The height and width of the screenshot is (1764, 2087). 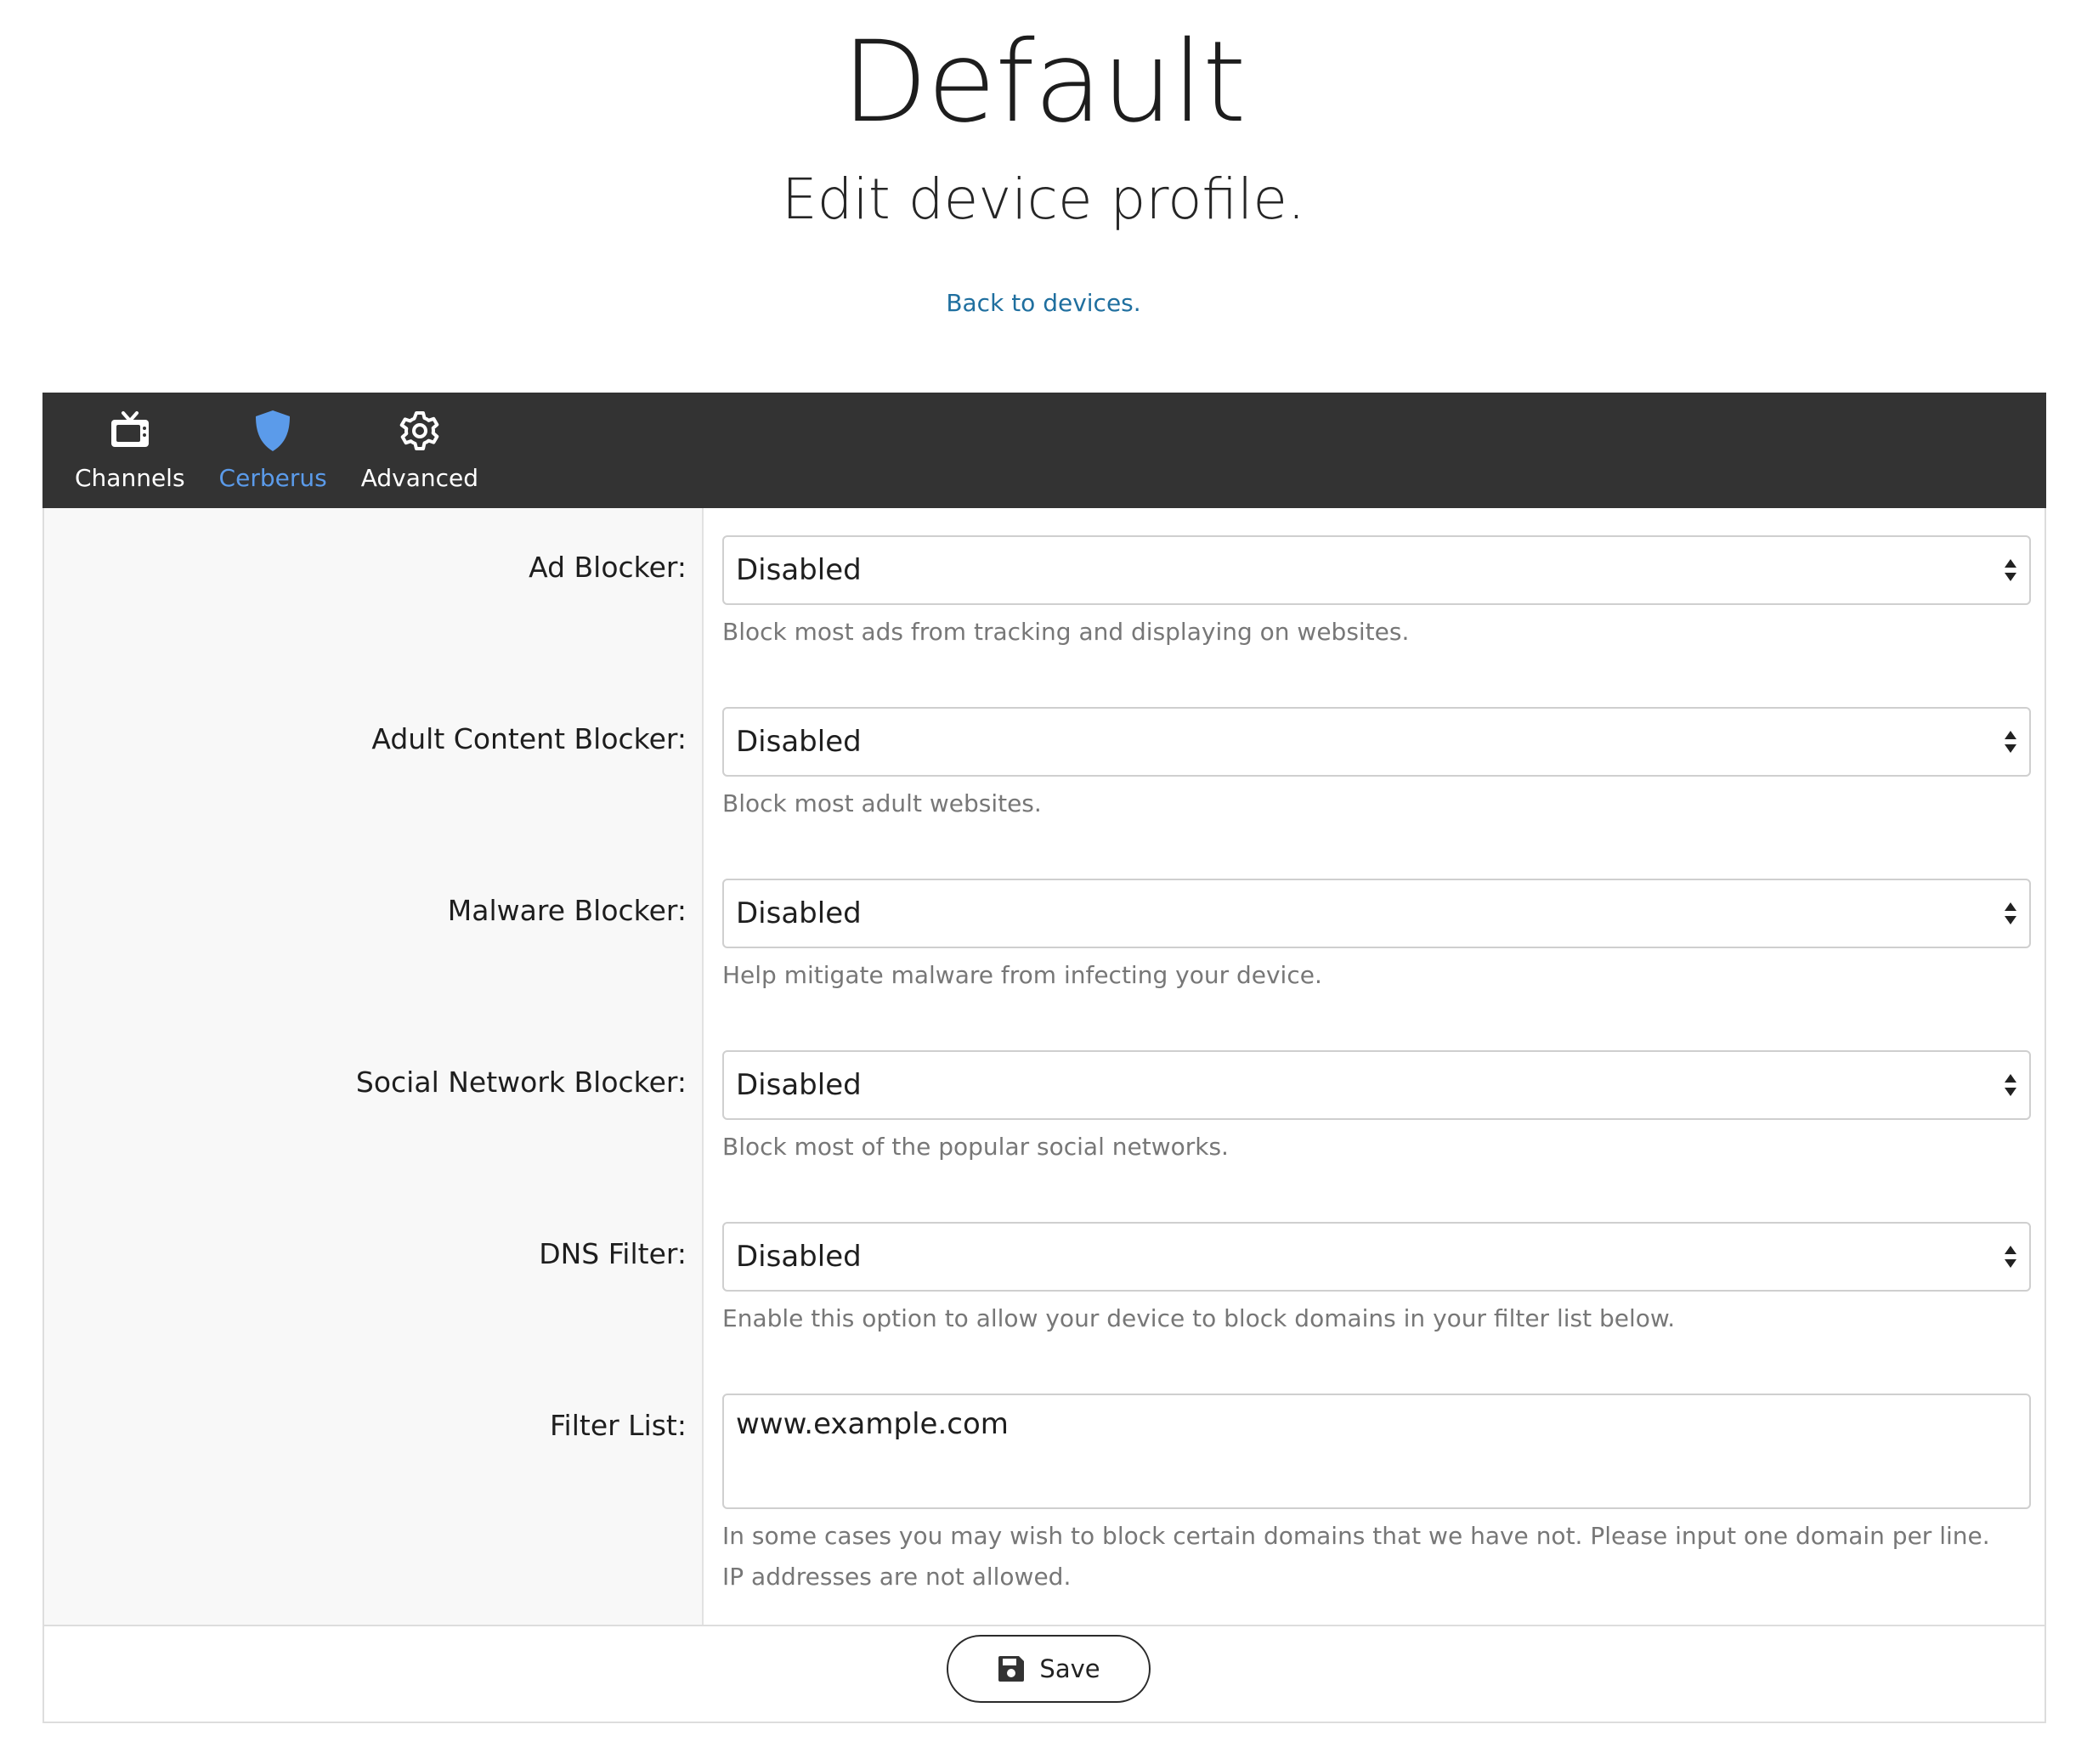 I want to click on tab-channels: Channels, so click(x=130, y=450).